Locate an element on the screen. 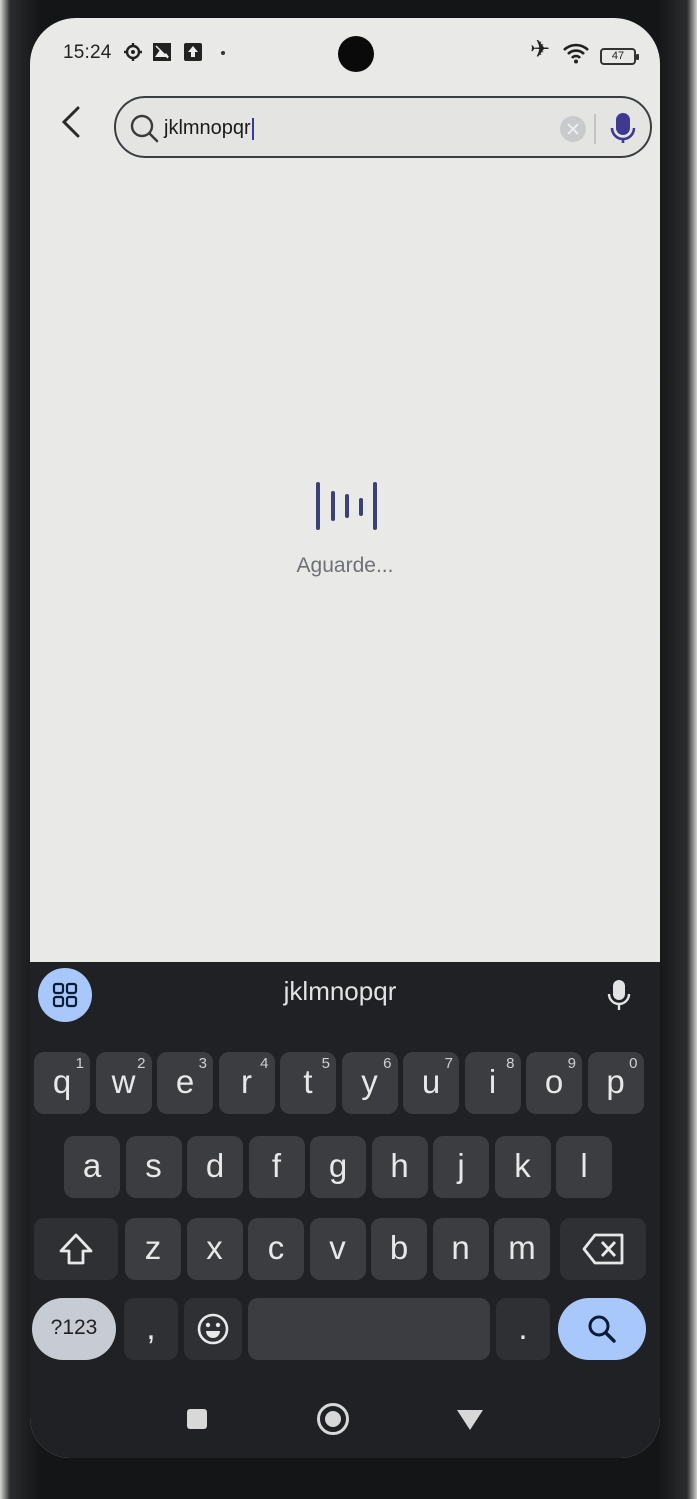 Image resolution: width=697 pixels, height=1499 pixels. key-label: w is located at coordinates (123, 1081).